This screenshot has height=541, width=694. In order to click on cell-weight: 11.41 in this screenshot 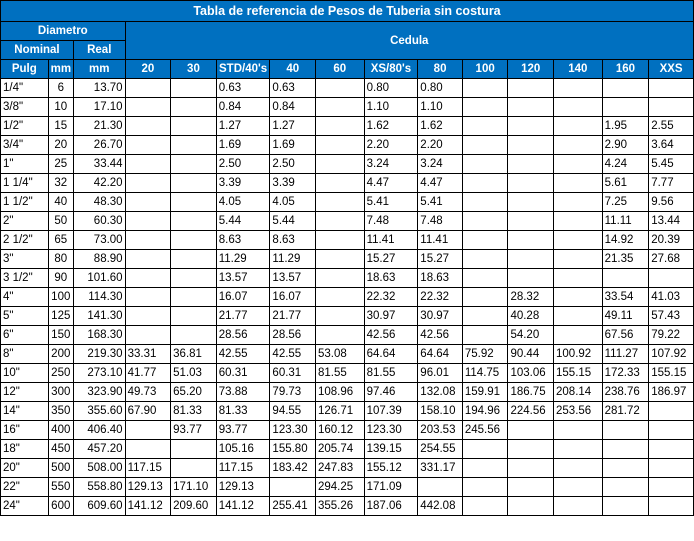, I will do `click(391, 240)`.